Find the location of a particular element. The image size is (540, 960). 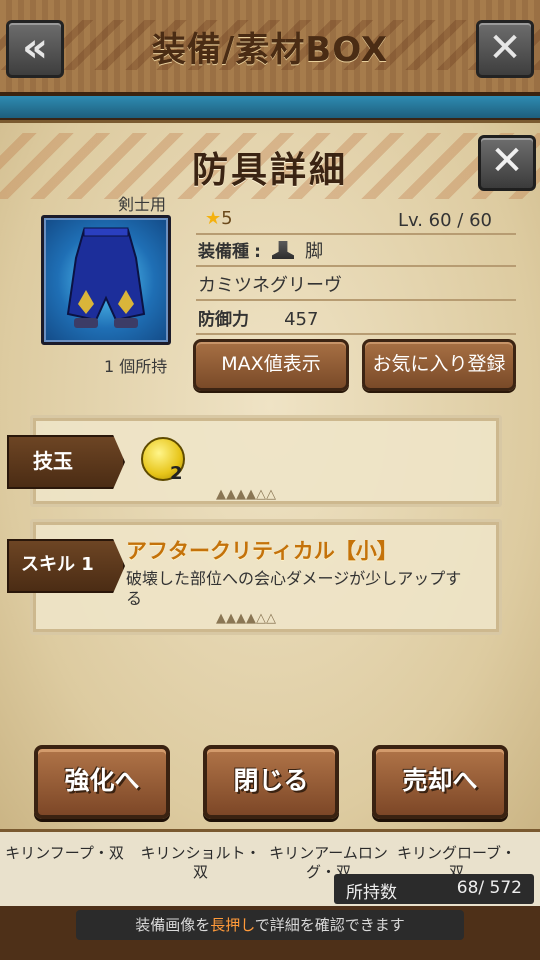

rarity-value: 5 is located at coordinates (227, 218).